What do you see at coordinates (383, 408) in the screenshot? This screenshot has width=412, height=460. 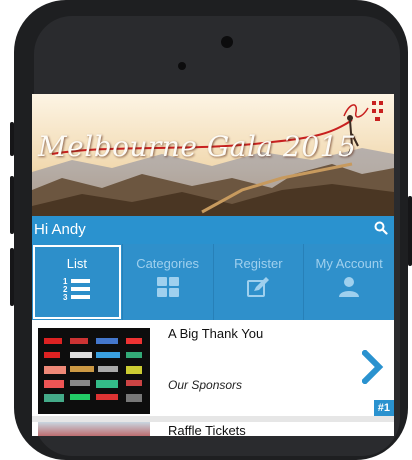 I see `item-number-badge: #1` at bounding box center [383, 408].